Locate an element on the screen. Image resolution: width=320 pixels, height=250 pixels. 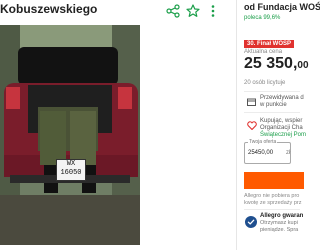
allegro-guarantee-icon is located at coordinates (251, 222).